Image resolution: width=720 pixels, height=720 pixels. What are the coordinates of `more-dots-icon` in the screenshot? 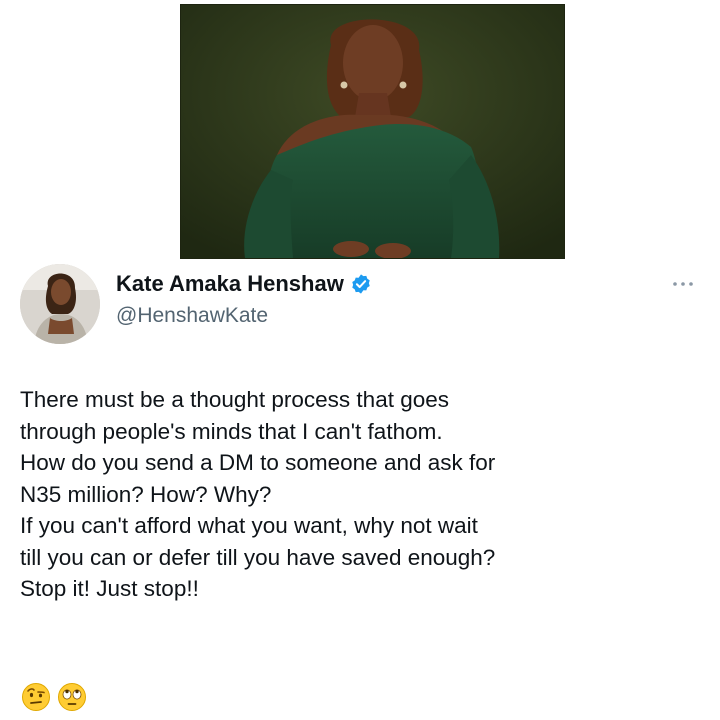 It's located at (683, 284).